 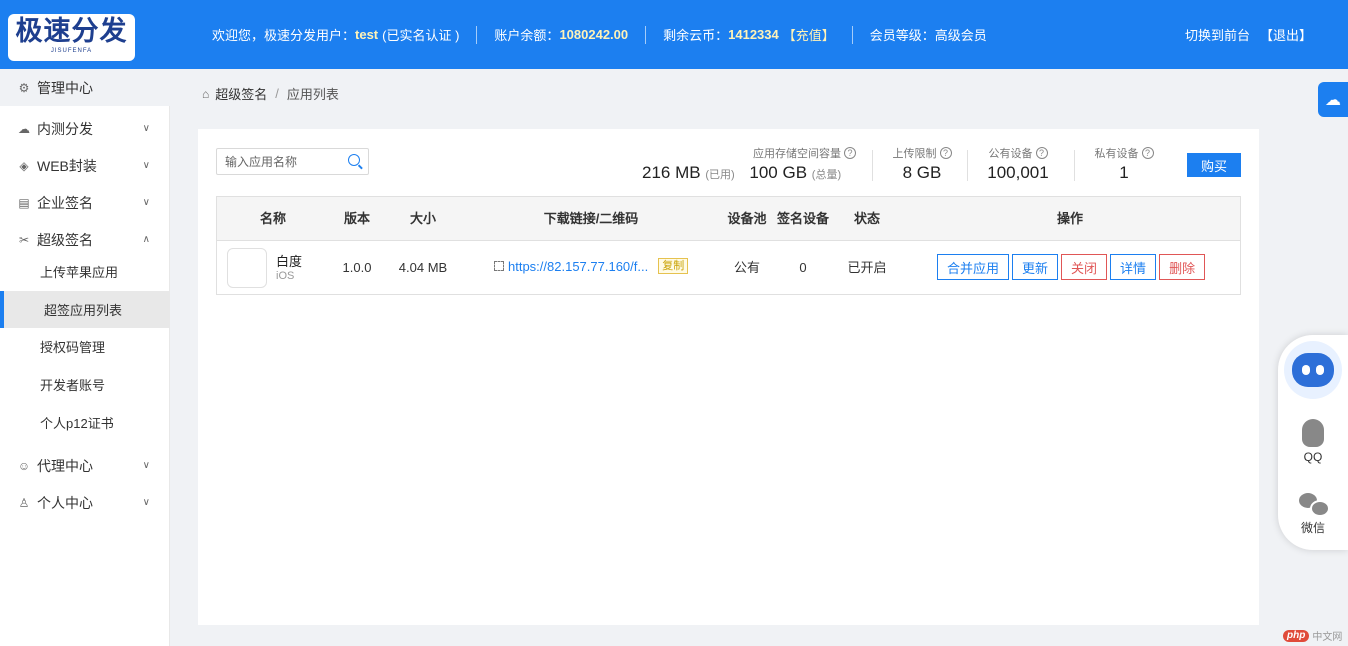 What do you see at coordinates (1313, 457) in the screenshot?
I see `qq-label: QQ` at bounding box center [1313, 457].